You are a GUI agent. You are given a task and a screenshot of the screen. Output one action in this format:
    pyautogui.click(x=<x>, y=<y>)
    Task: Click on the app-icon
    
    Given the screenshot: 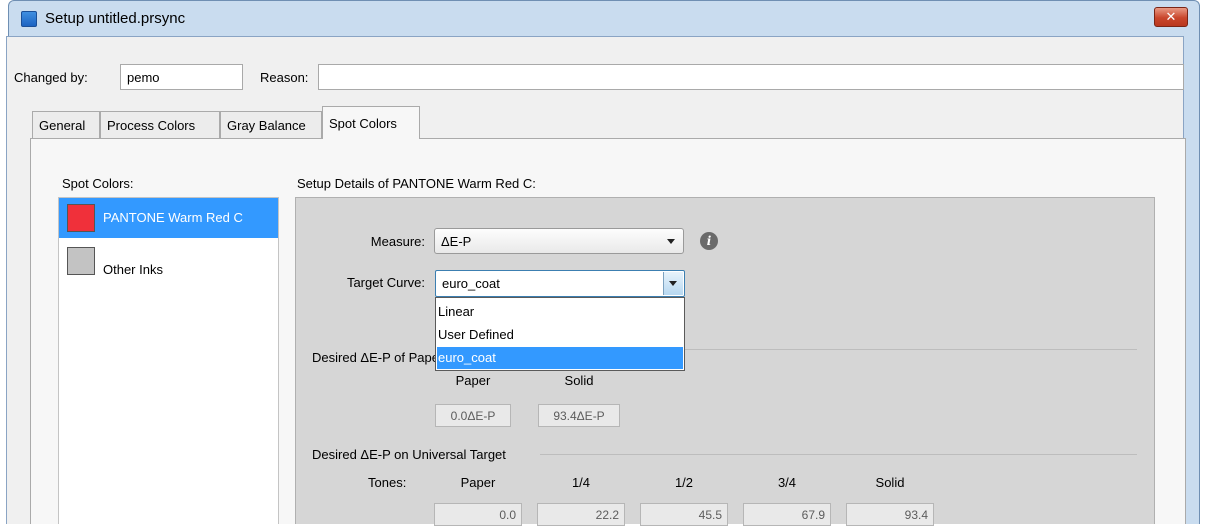 What is the action you would take?
    pyautogui.click(x=29, y=19)
    